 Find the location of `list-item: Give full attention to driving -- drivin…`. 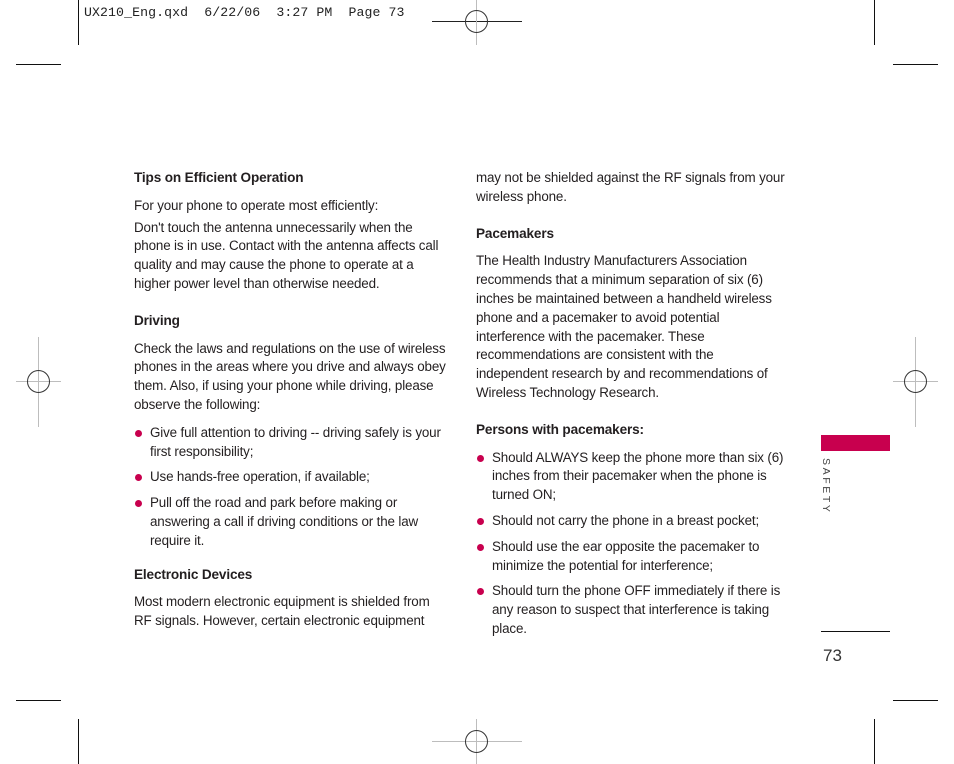

list-item: Give full attention to driving -- drivin… is located at coordinates (290, 443).